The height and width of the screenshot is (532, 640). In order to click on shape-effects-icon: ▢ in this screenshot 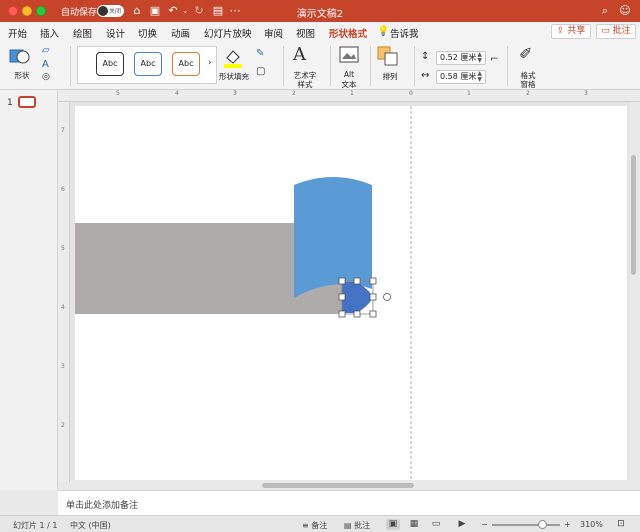, I will do `click(260, 71)`.